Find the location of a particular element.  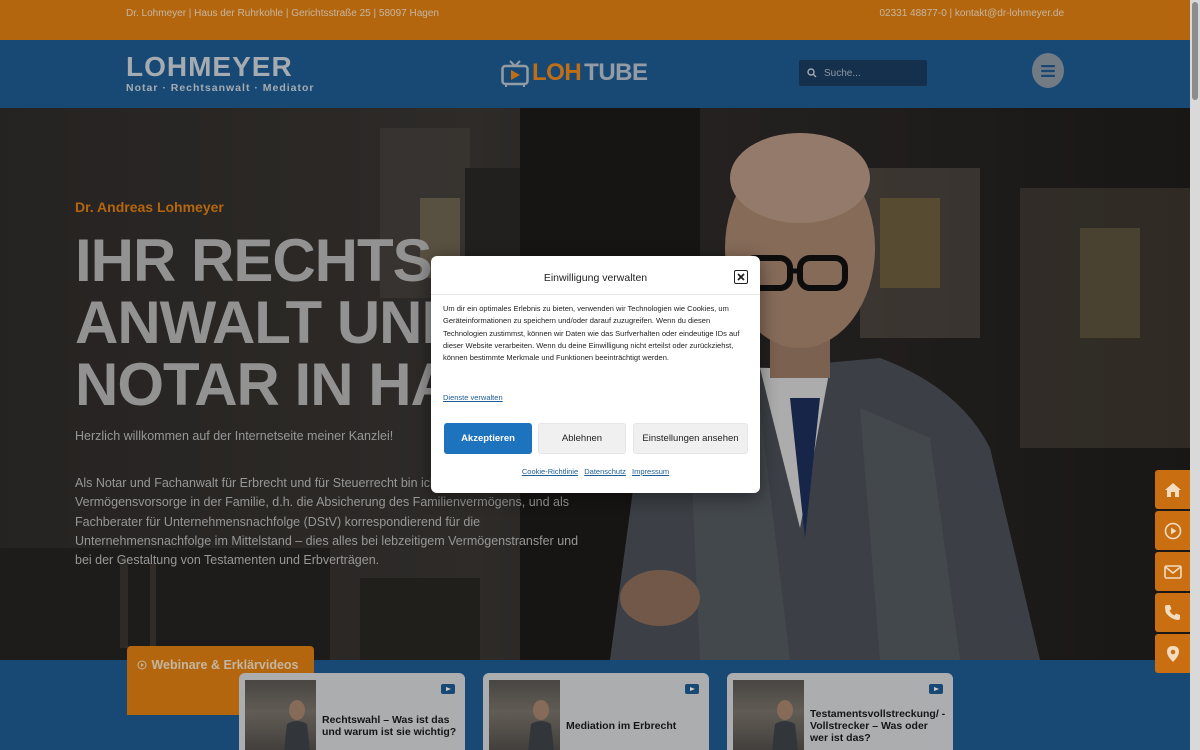

deny-button: Ablehnen is located at coordinates (582, 438).